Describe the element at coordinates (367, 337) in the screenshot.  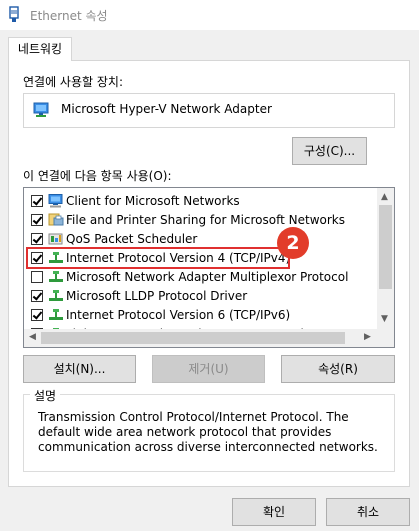
I see `scroll-right-icon: ▶` at that location.